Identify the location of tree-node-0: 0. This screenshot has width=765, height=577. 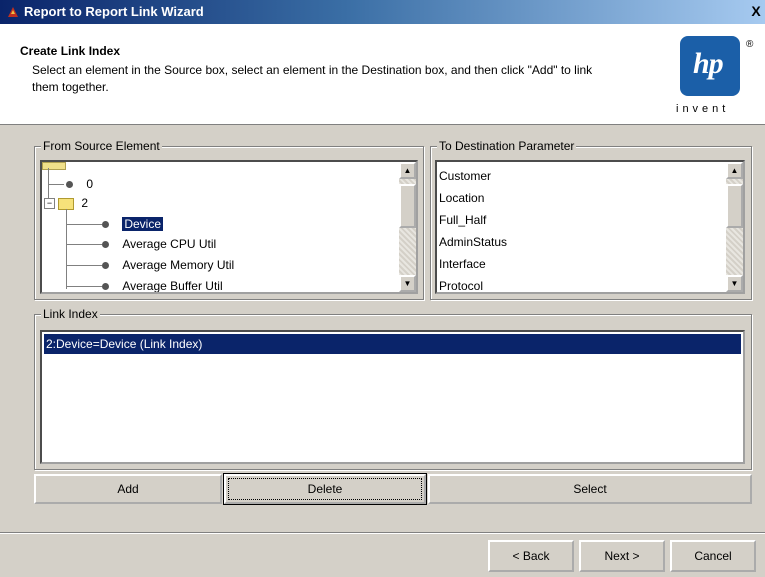
(79, 184).